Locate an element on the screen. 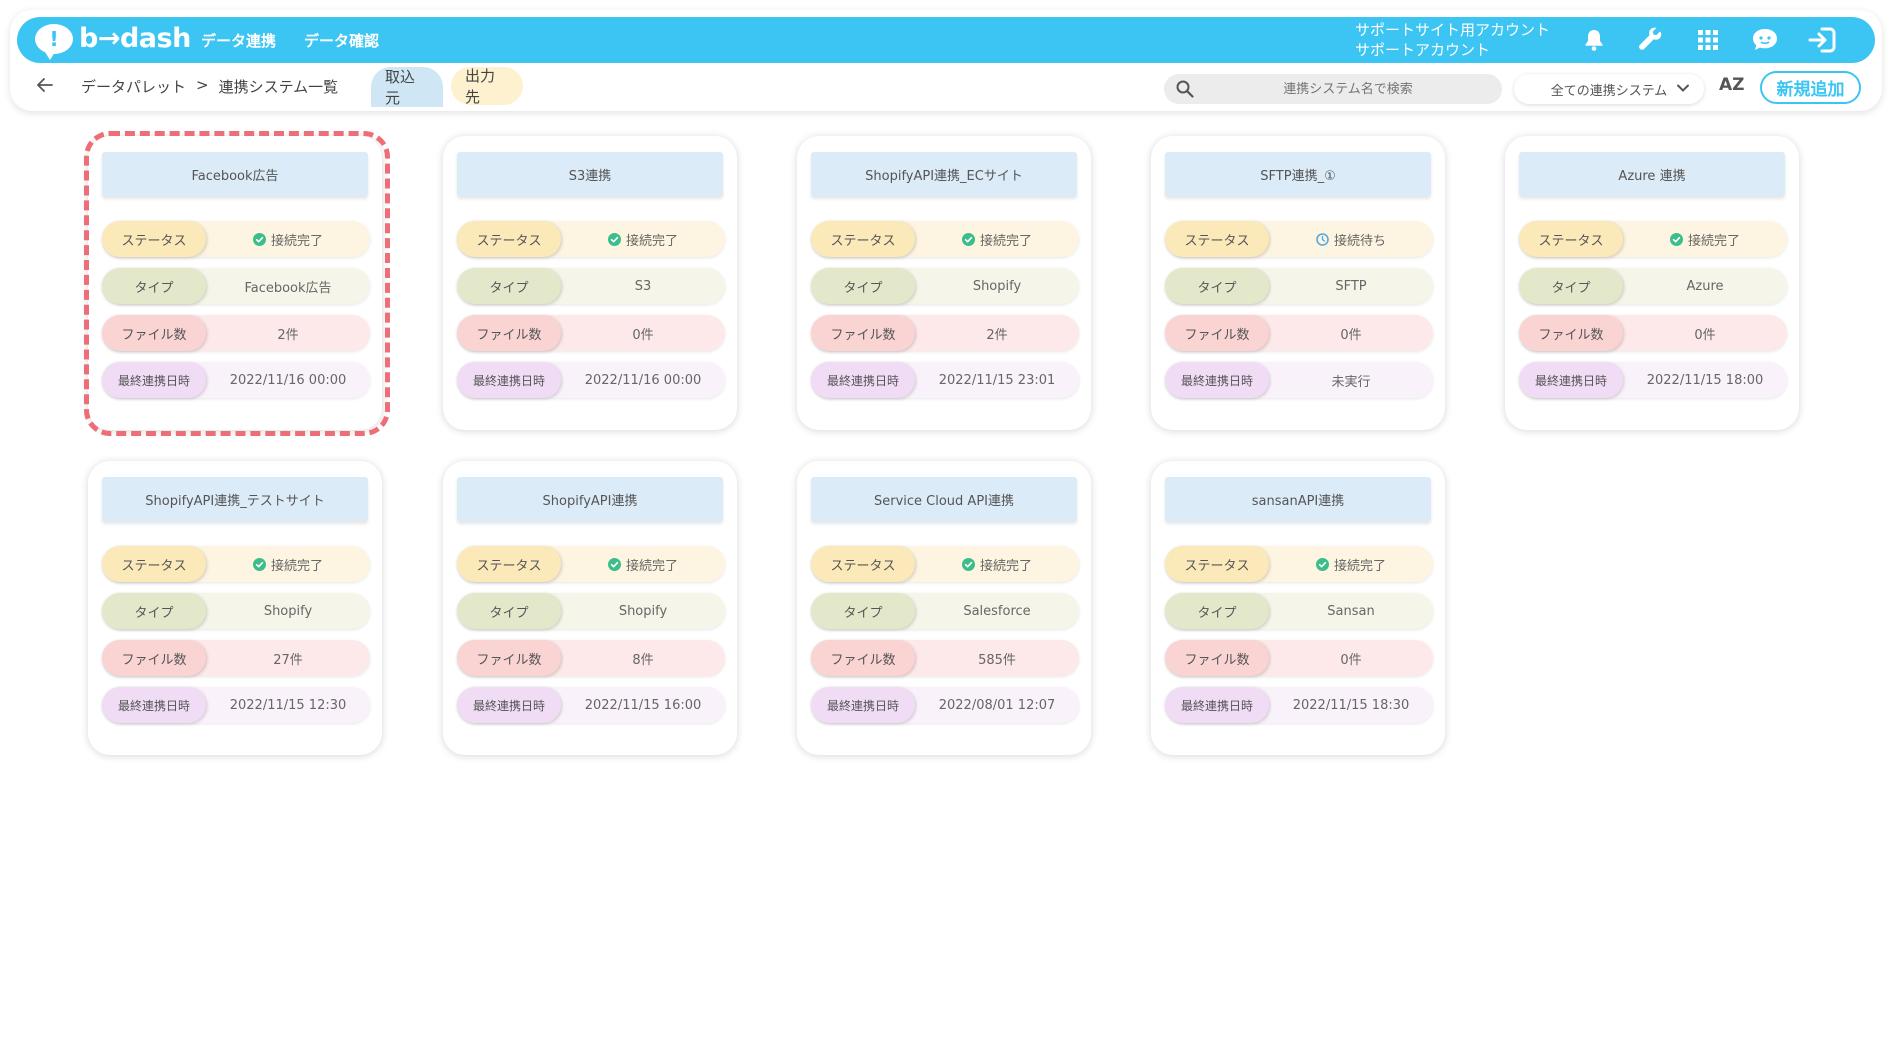 This screenshot has width=1890, height=1063. search-input is located at coordinates (1348, 89).